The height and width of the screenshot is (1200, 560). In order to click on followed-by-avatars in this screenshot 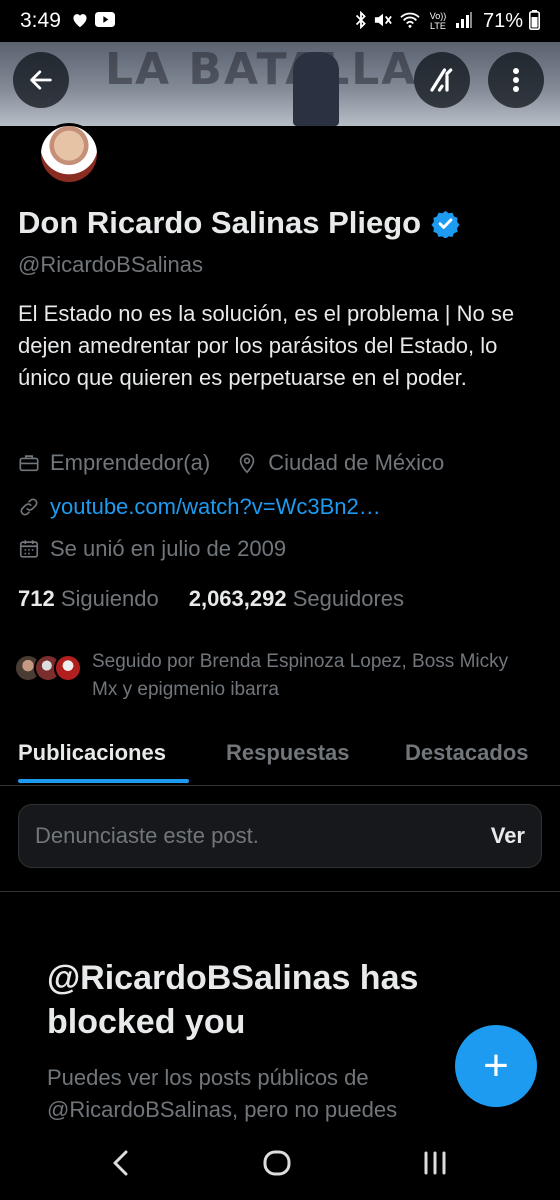, I will do `click(49, 668)`.